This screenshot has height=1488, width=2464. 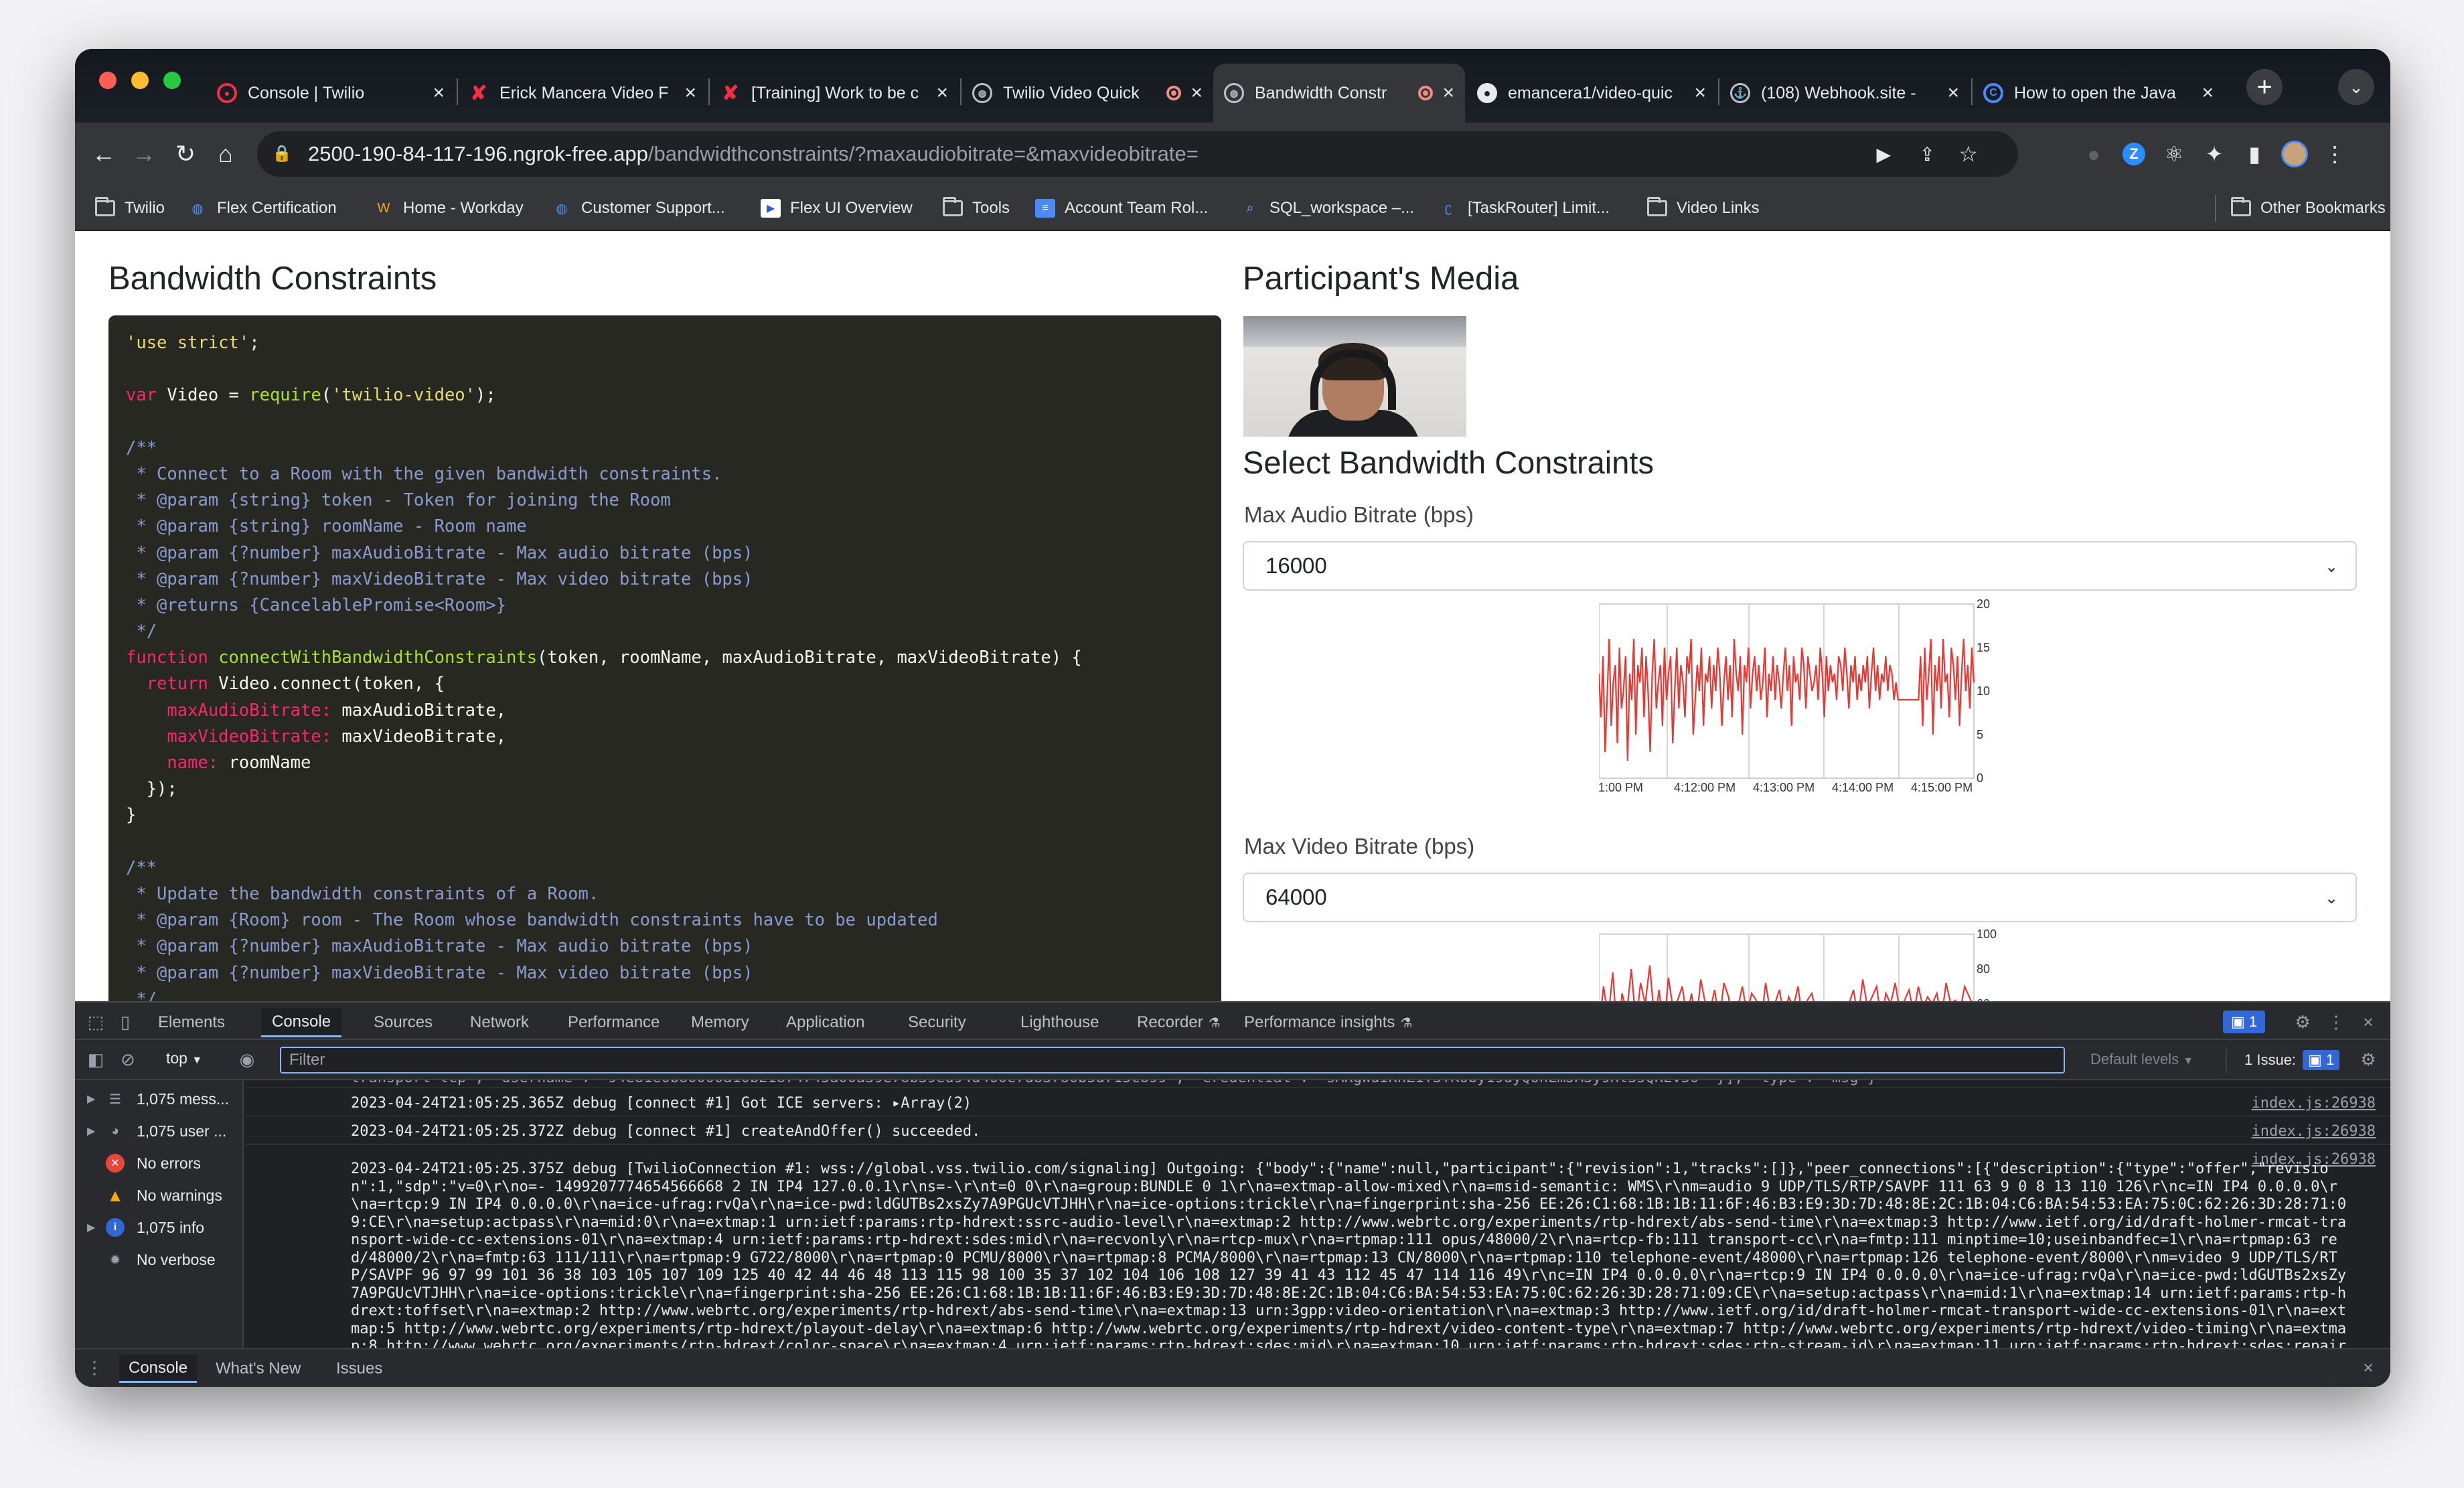 I want to click on tab-erick-mancera: ✘ Erick Mancera Video F ×, so click(x=582, y=93).